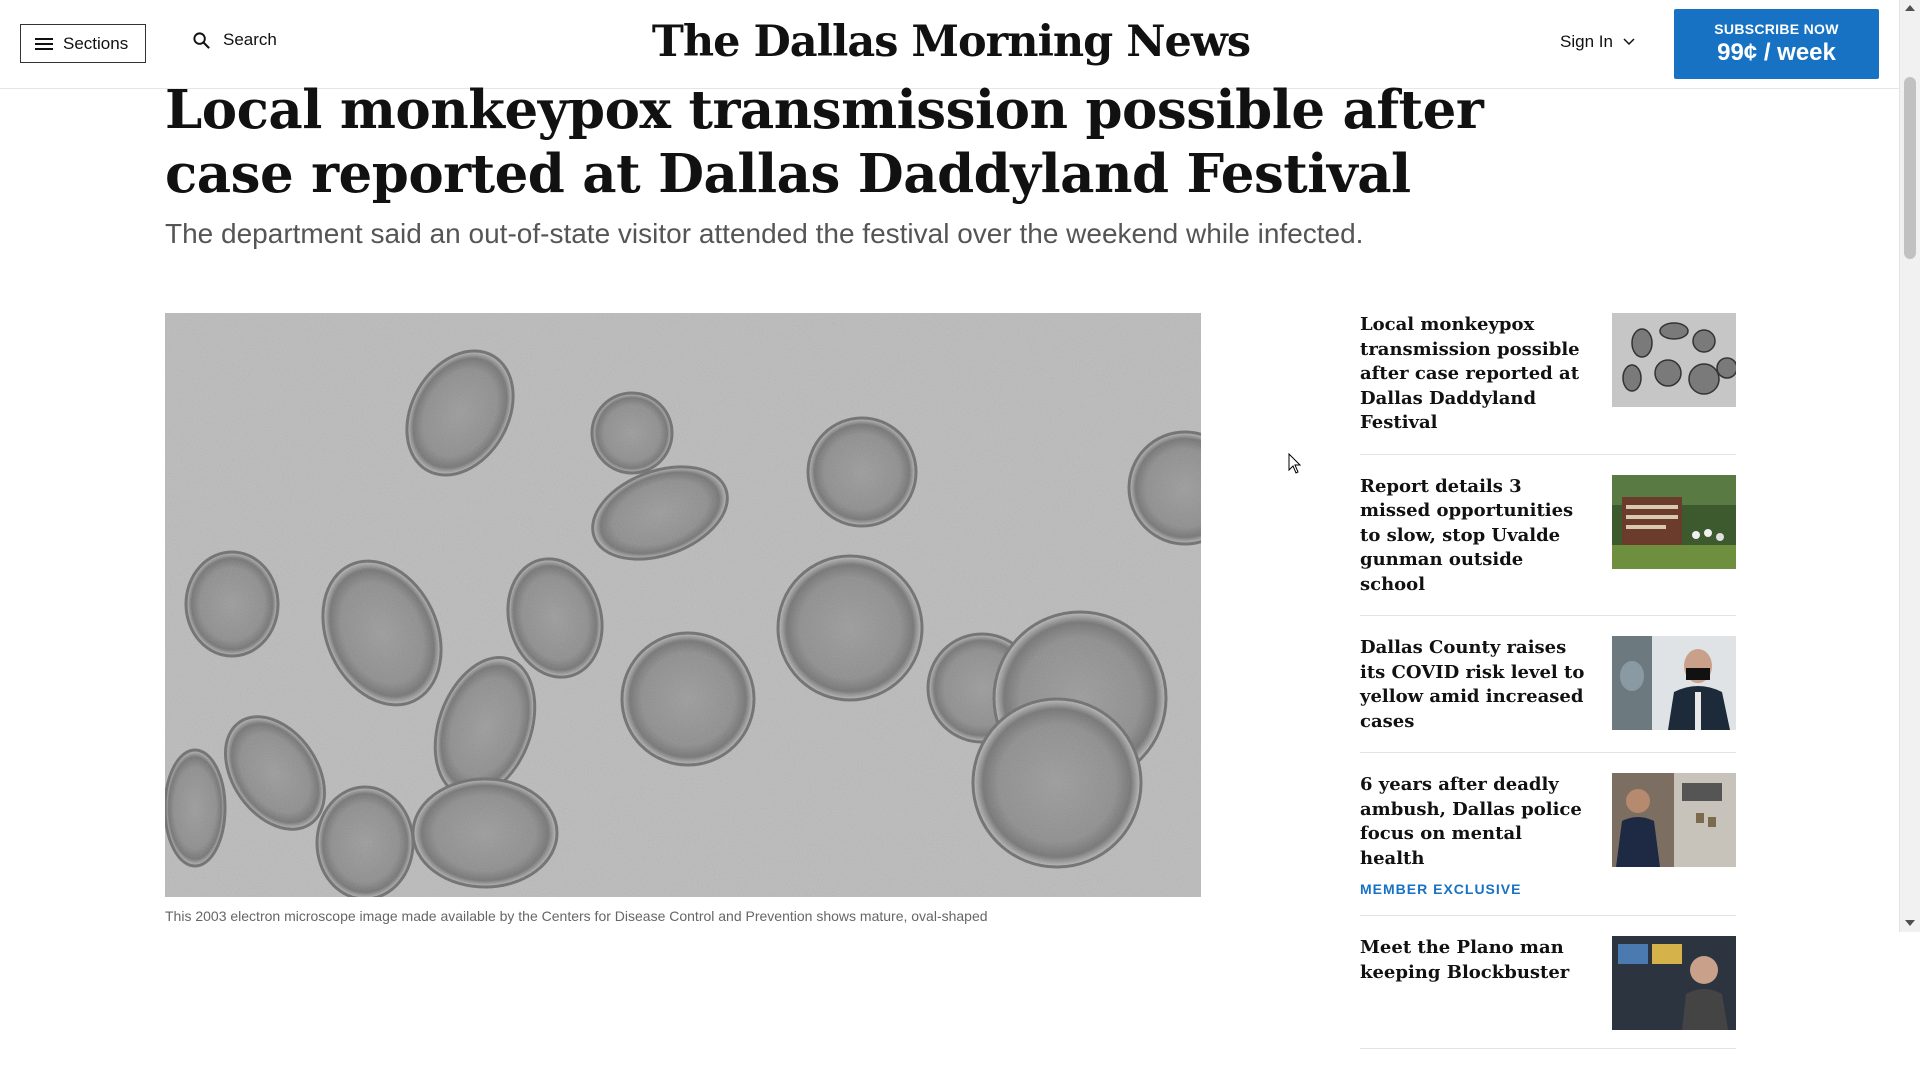 This screenshot has height=1069, width=1920. What do you see at coordinates (1776, 29) in the screenshot?
I see `subscribe-cta: SUBSCRIBE NOW` at bounding box center [1776, 29].